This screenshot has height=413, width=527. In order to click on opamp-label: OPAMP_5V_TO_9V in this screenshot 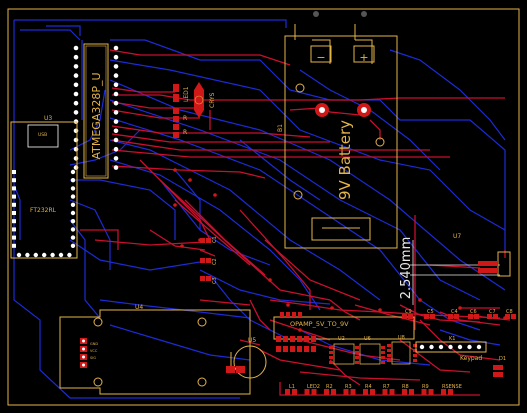, I will do `click(319, 324)`.